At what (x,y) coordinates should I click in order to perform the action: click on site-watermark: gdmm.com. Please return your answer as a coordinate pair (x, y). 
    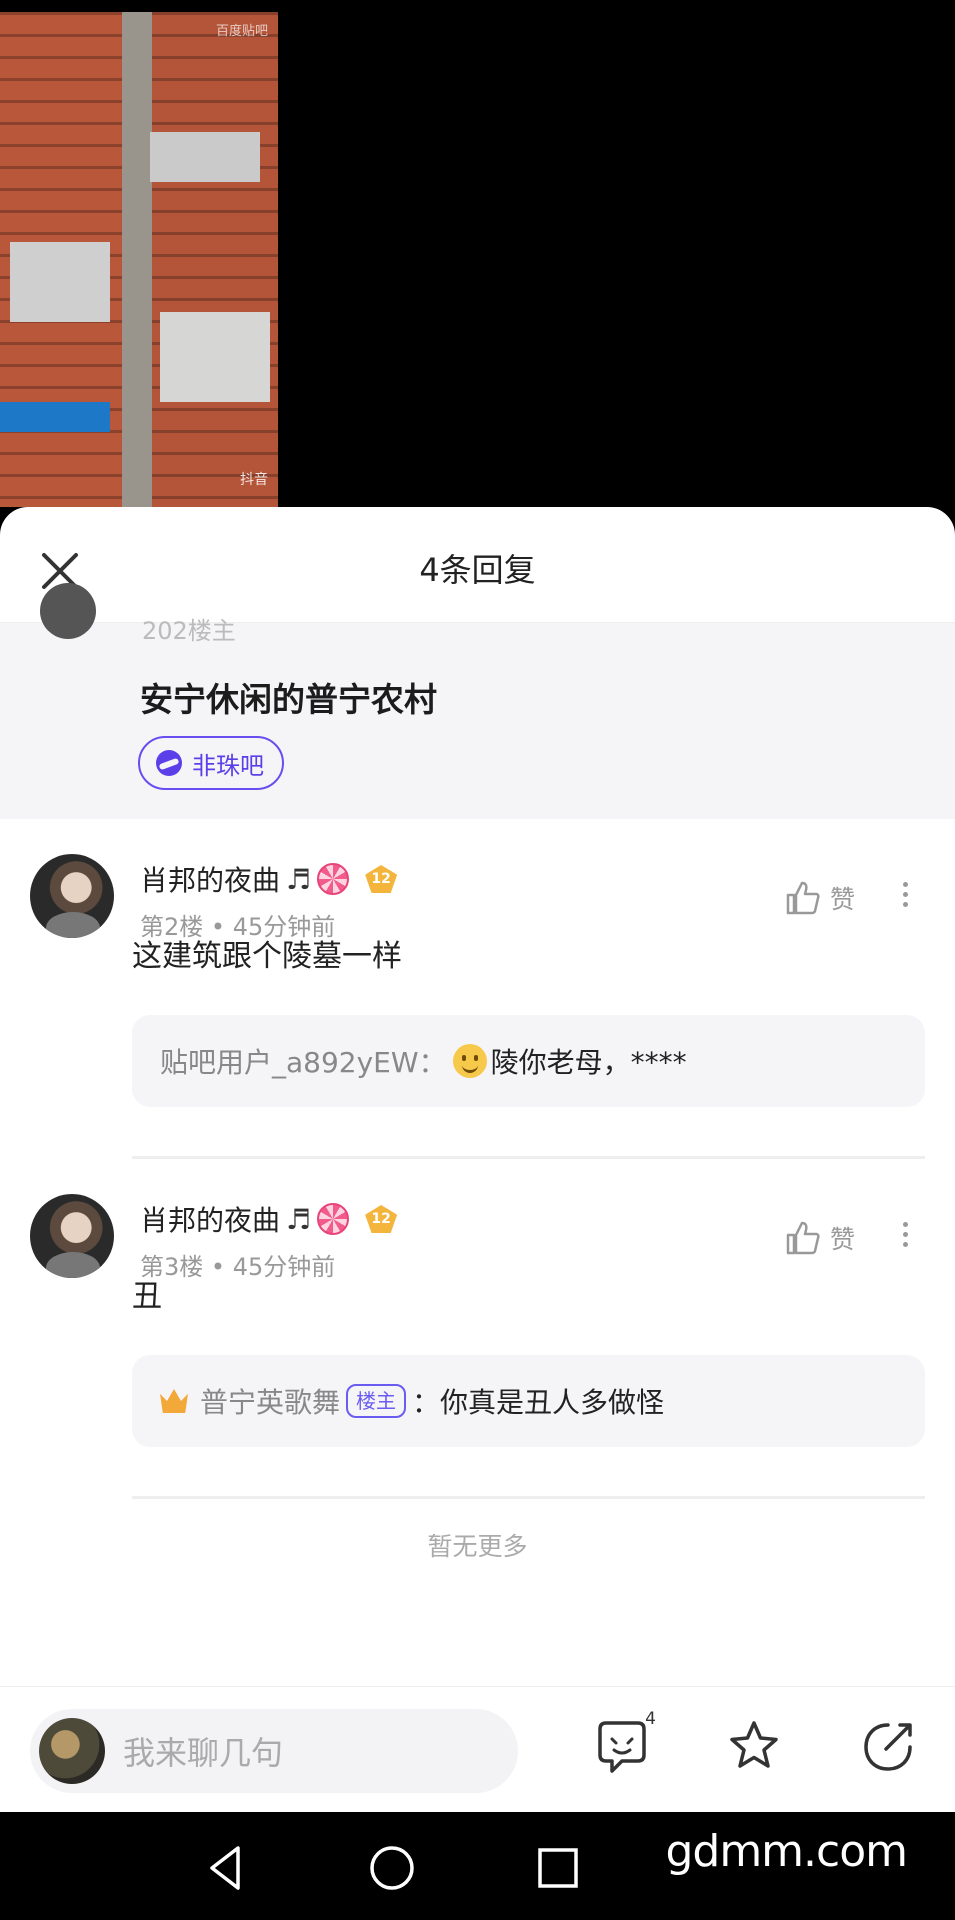
    Looking at the image, I should click on (786, 1851).